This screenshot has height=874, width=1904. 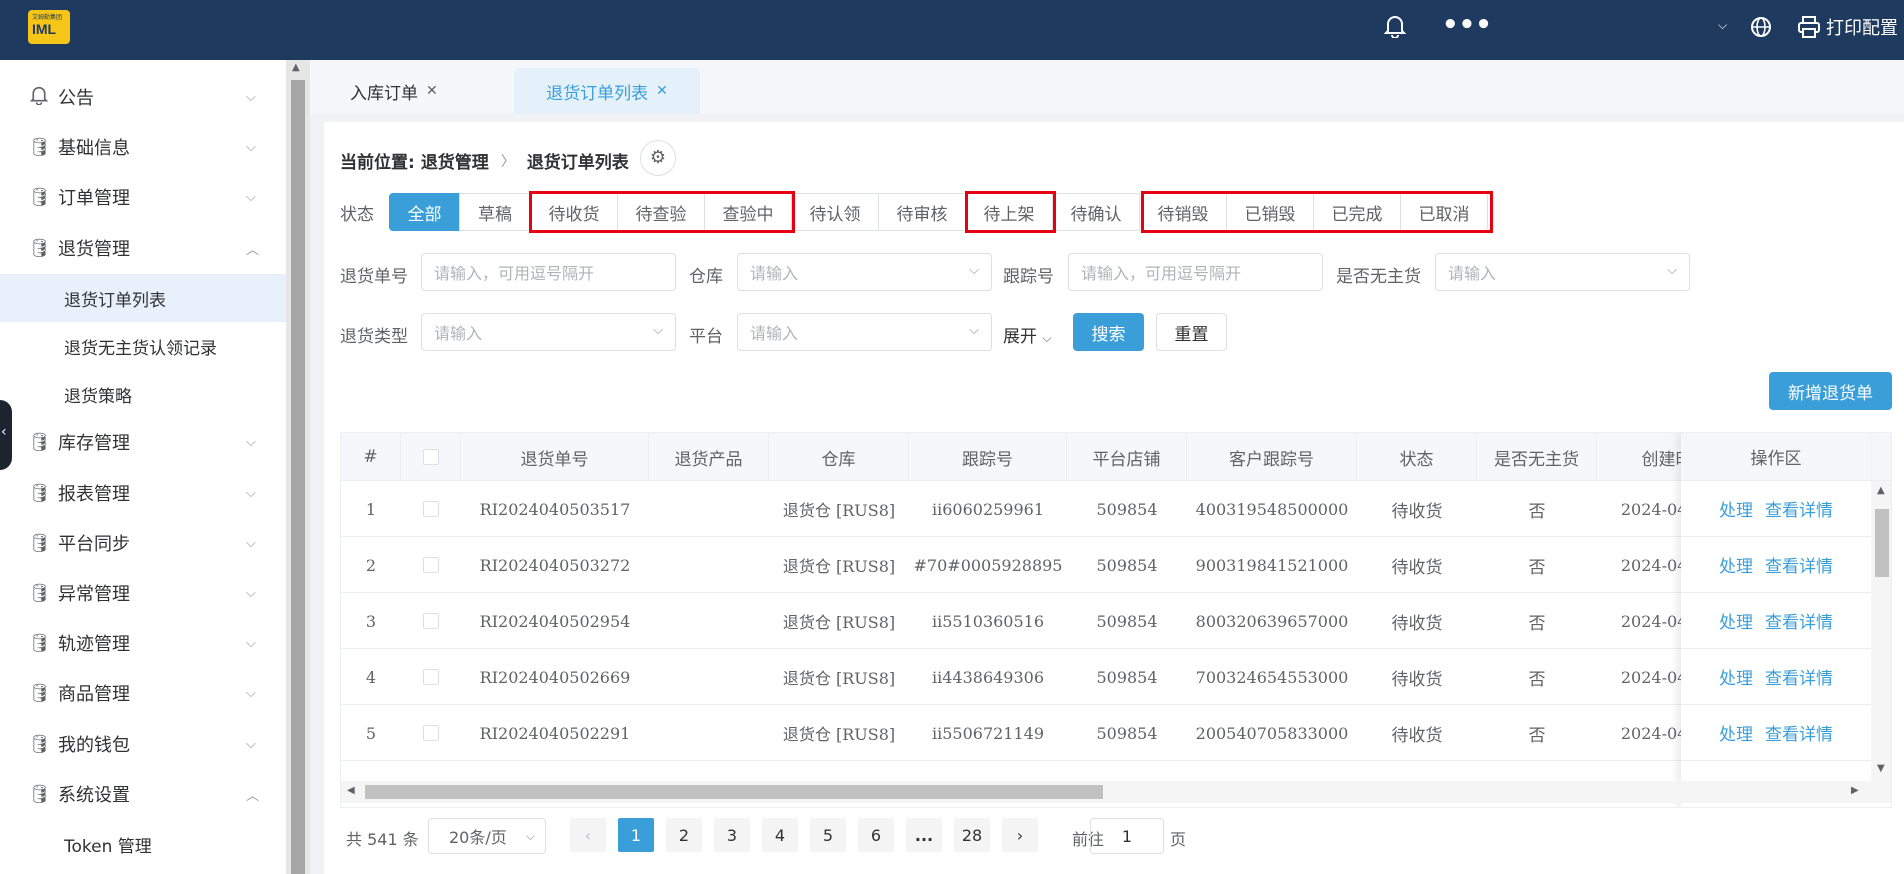 What do you see at coordinates (732, 835) in the screenshot?
I see `page-button-3: 3` at bounding box center [732, 835].